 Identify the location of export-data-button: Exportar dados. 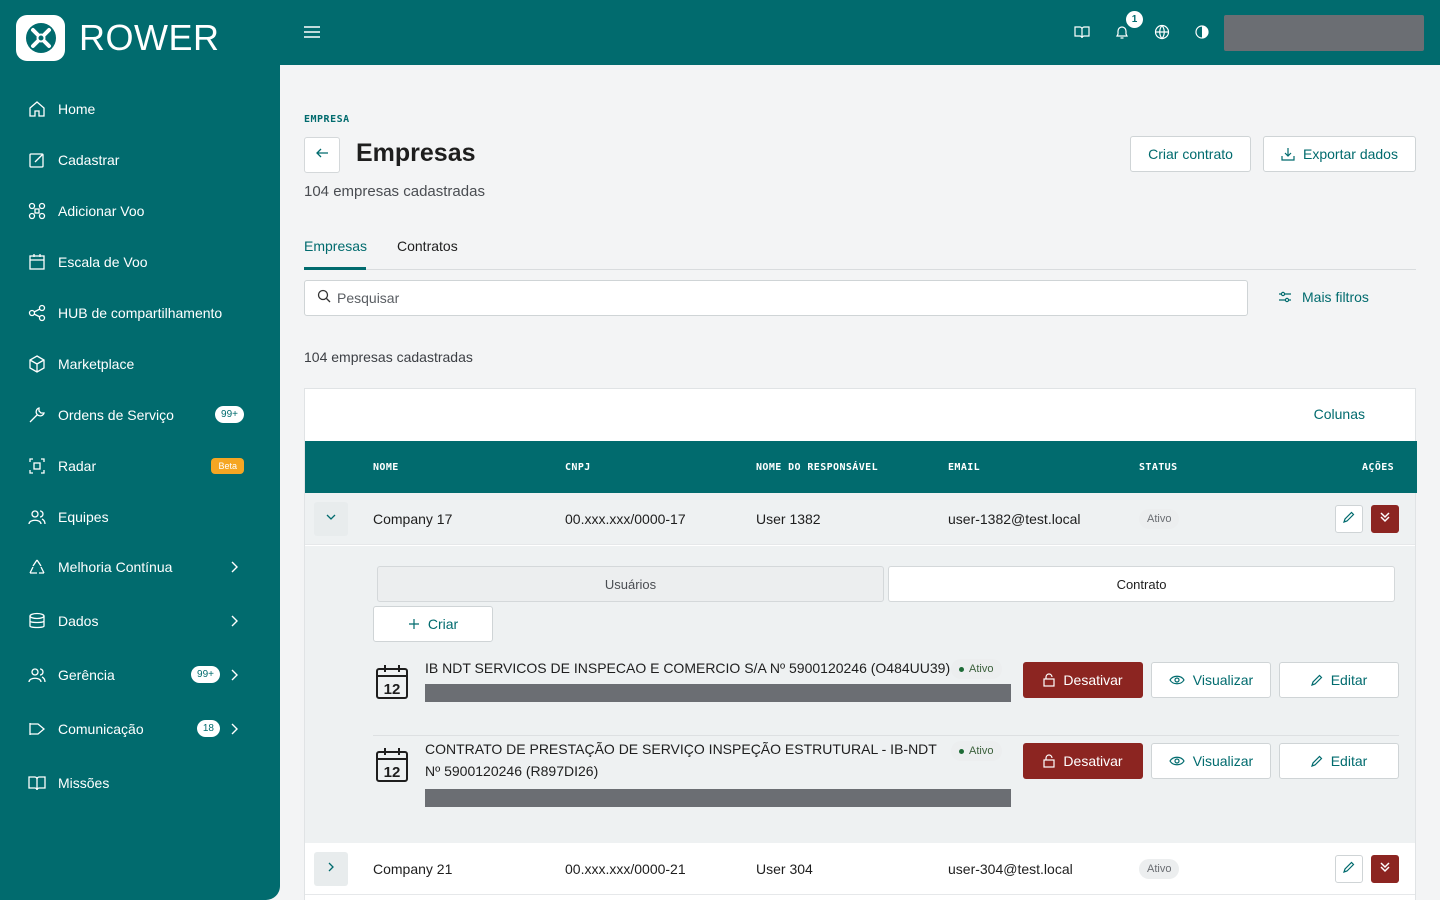
(1339, 154).